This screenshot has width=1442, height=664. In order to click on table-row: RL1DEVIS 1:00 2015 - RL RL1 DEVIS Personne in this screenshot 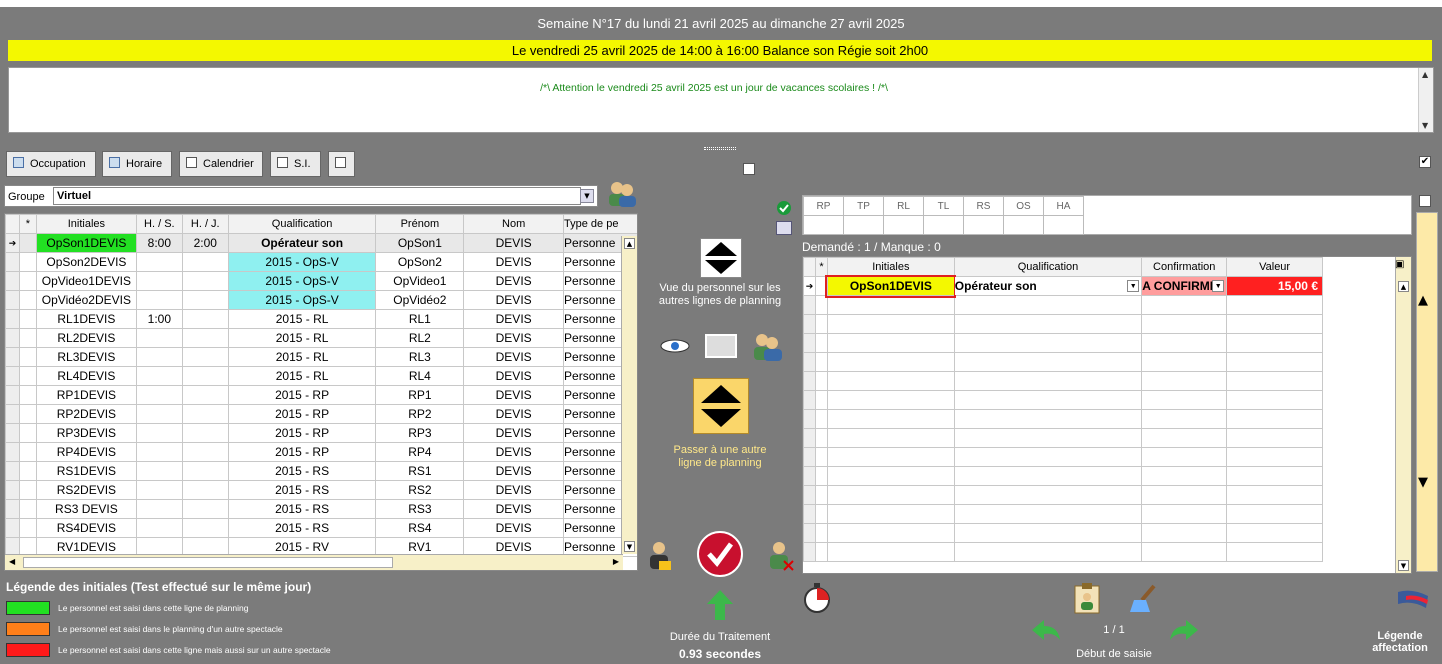, I will do `click(321, 319)`.